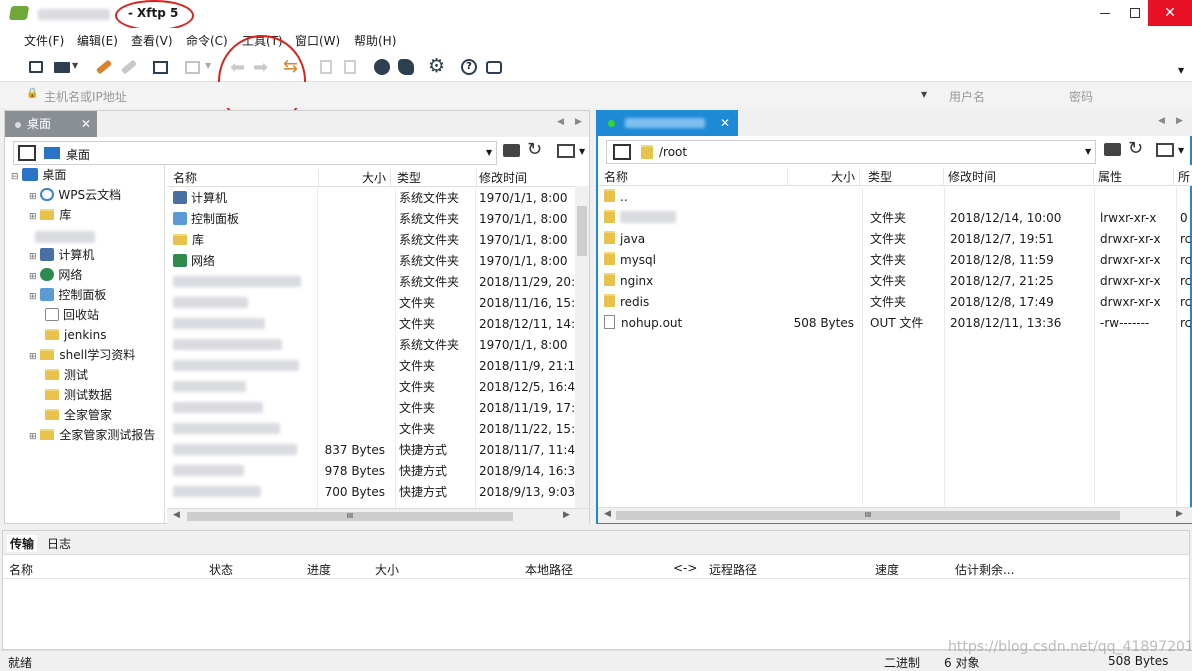  What do you see at coordinates (895, 197) in the screenshot?
I see `table-row: ..` at bounding box center [895, 197].